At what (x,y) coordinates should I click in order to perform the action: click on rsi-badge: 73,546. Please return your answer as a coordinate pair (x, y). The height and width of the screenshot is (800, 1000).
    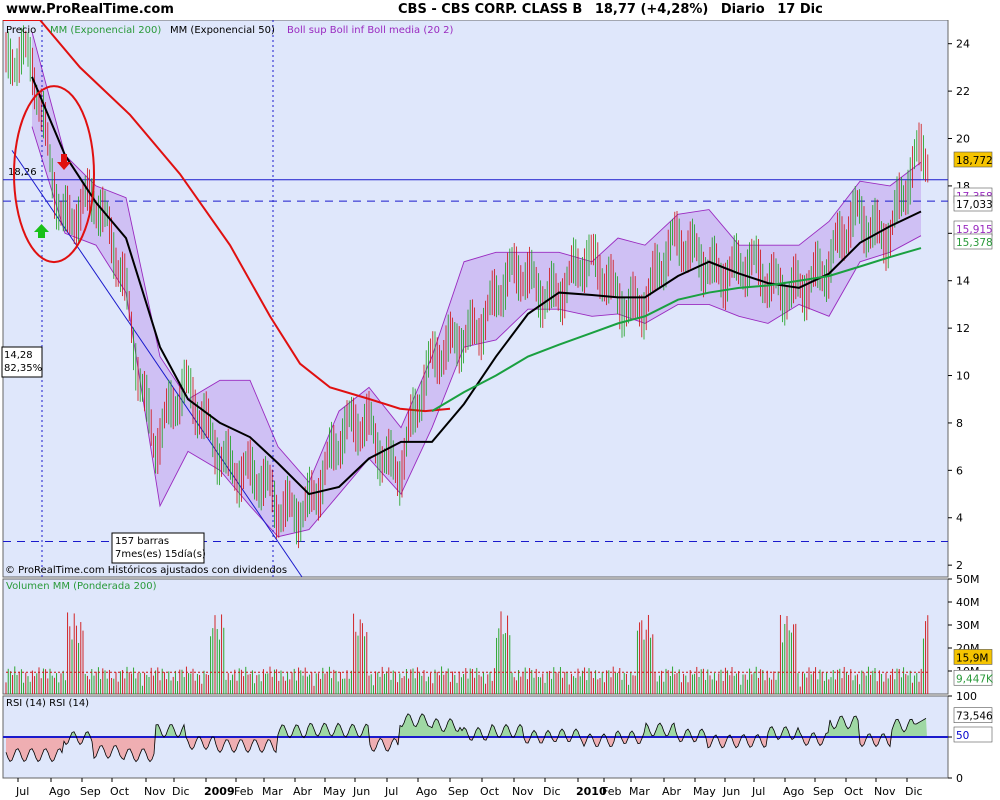
    Looking at the image, I should click on (974, 717).